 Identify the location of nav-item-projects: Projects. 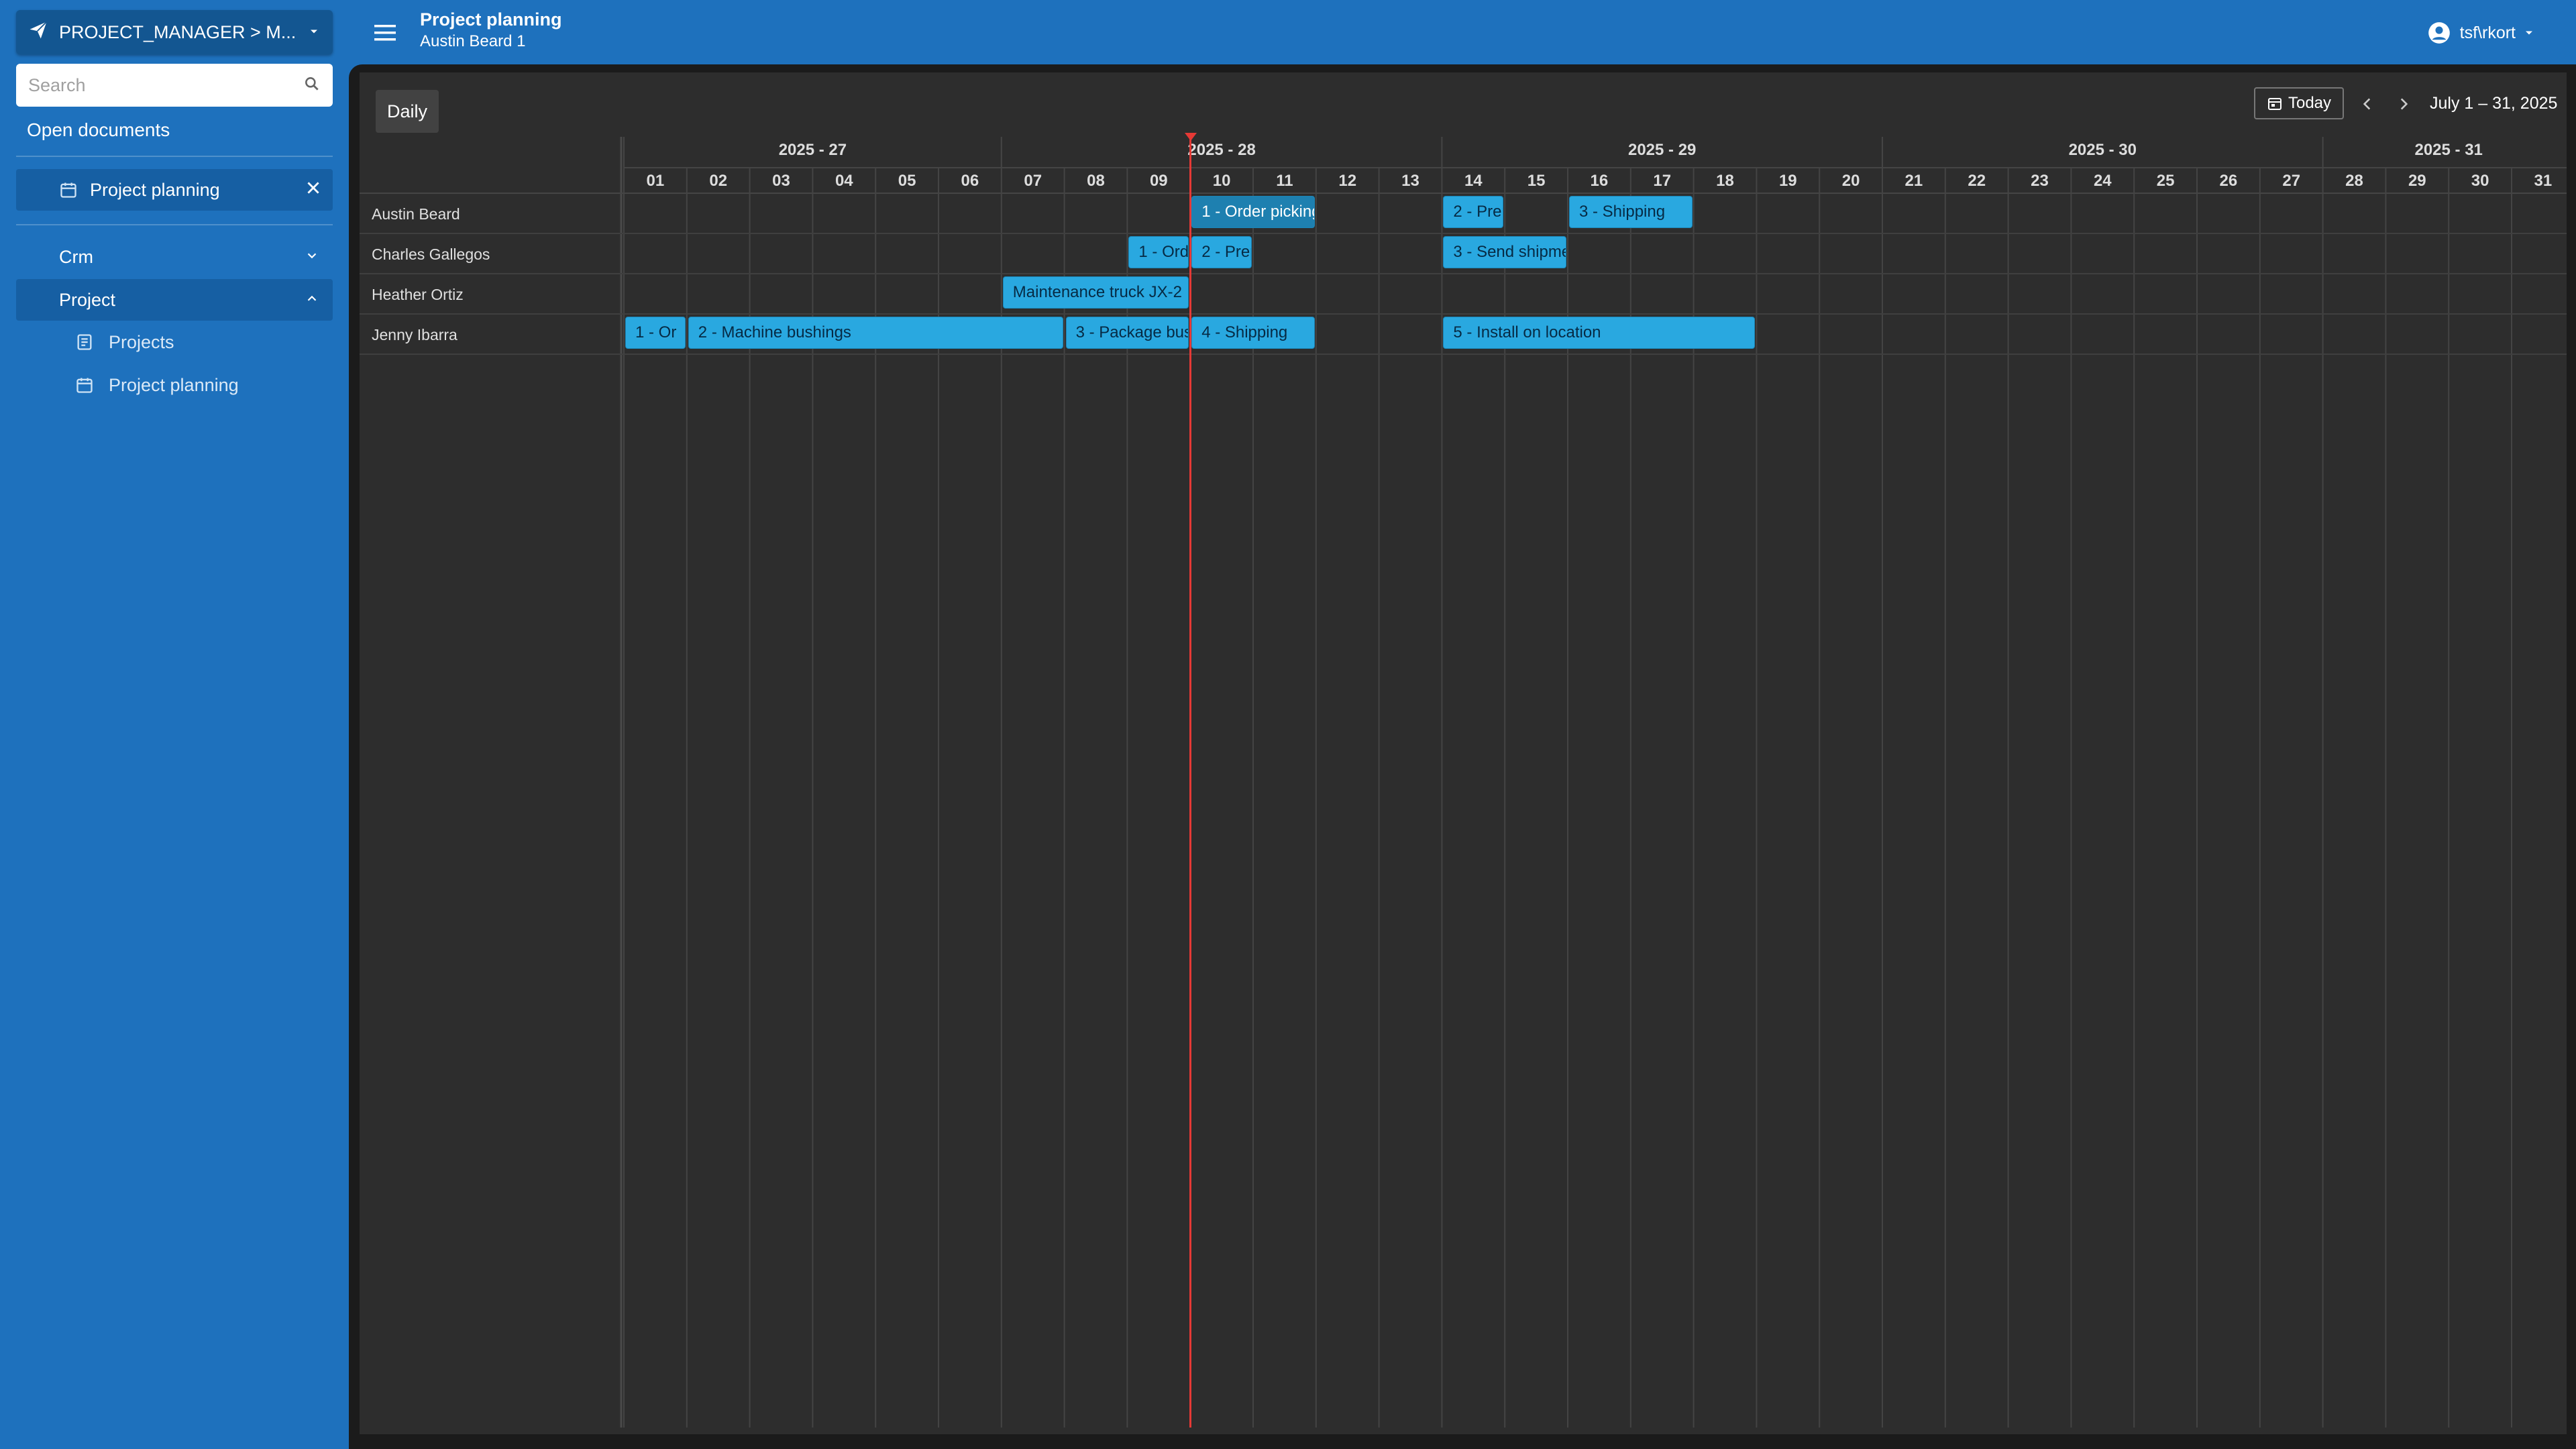
(174, 342).